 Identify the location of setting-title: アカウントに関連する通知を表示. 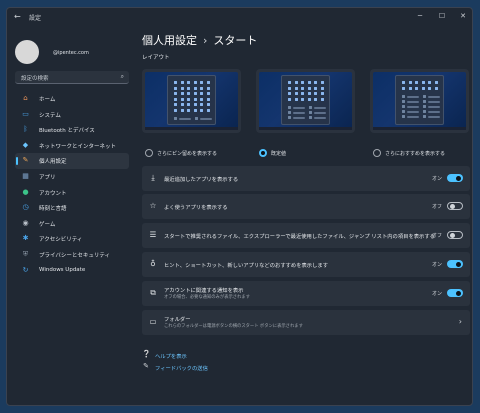
(204, 291).